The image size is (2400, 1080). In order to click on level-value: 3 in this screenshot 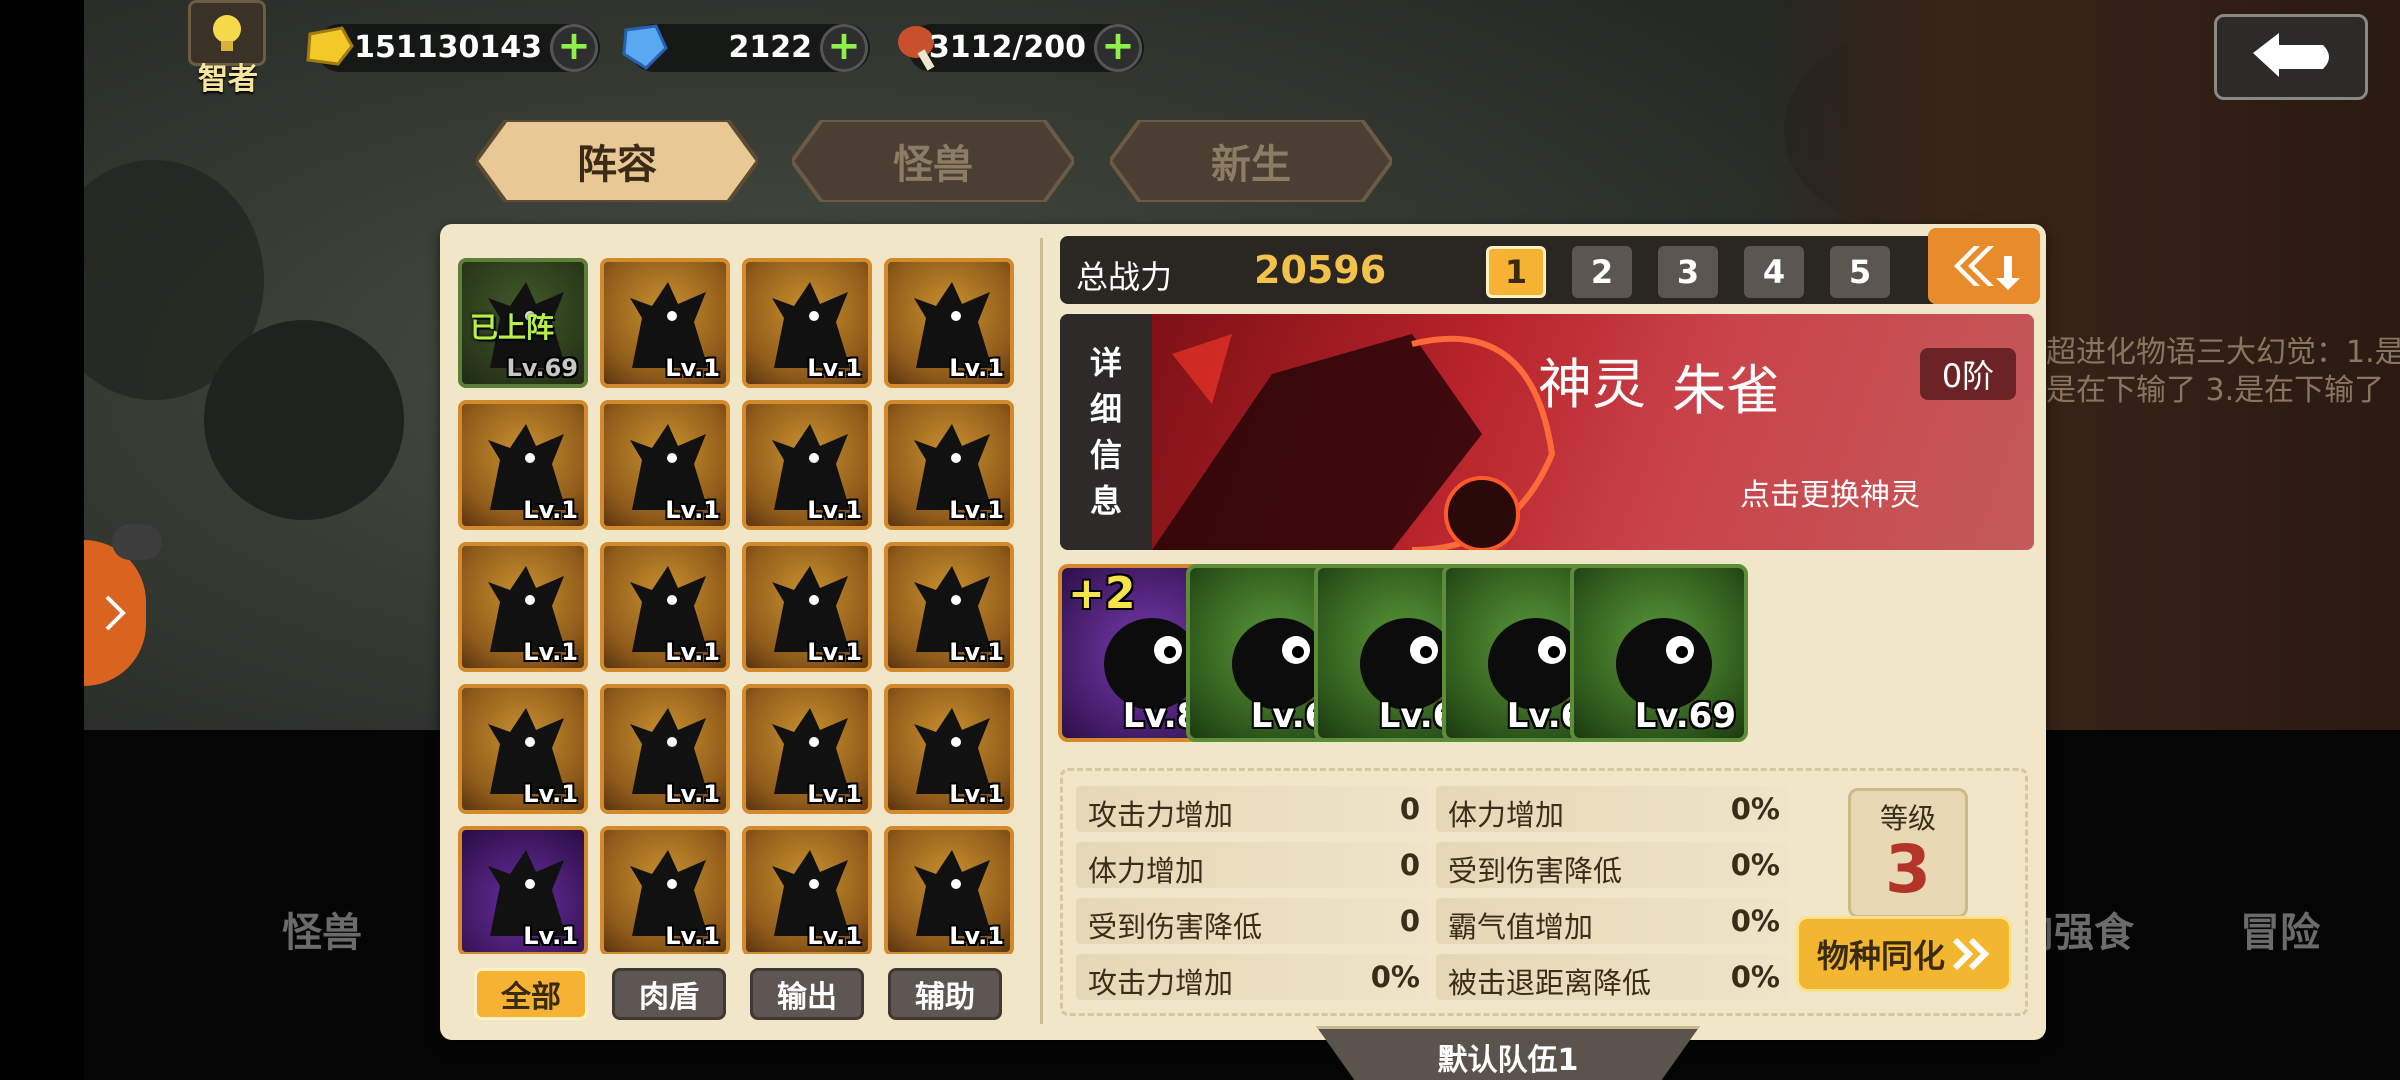, I will do `click(1908, 869)`.